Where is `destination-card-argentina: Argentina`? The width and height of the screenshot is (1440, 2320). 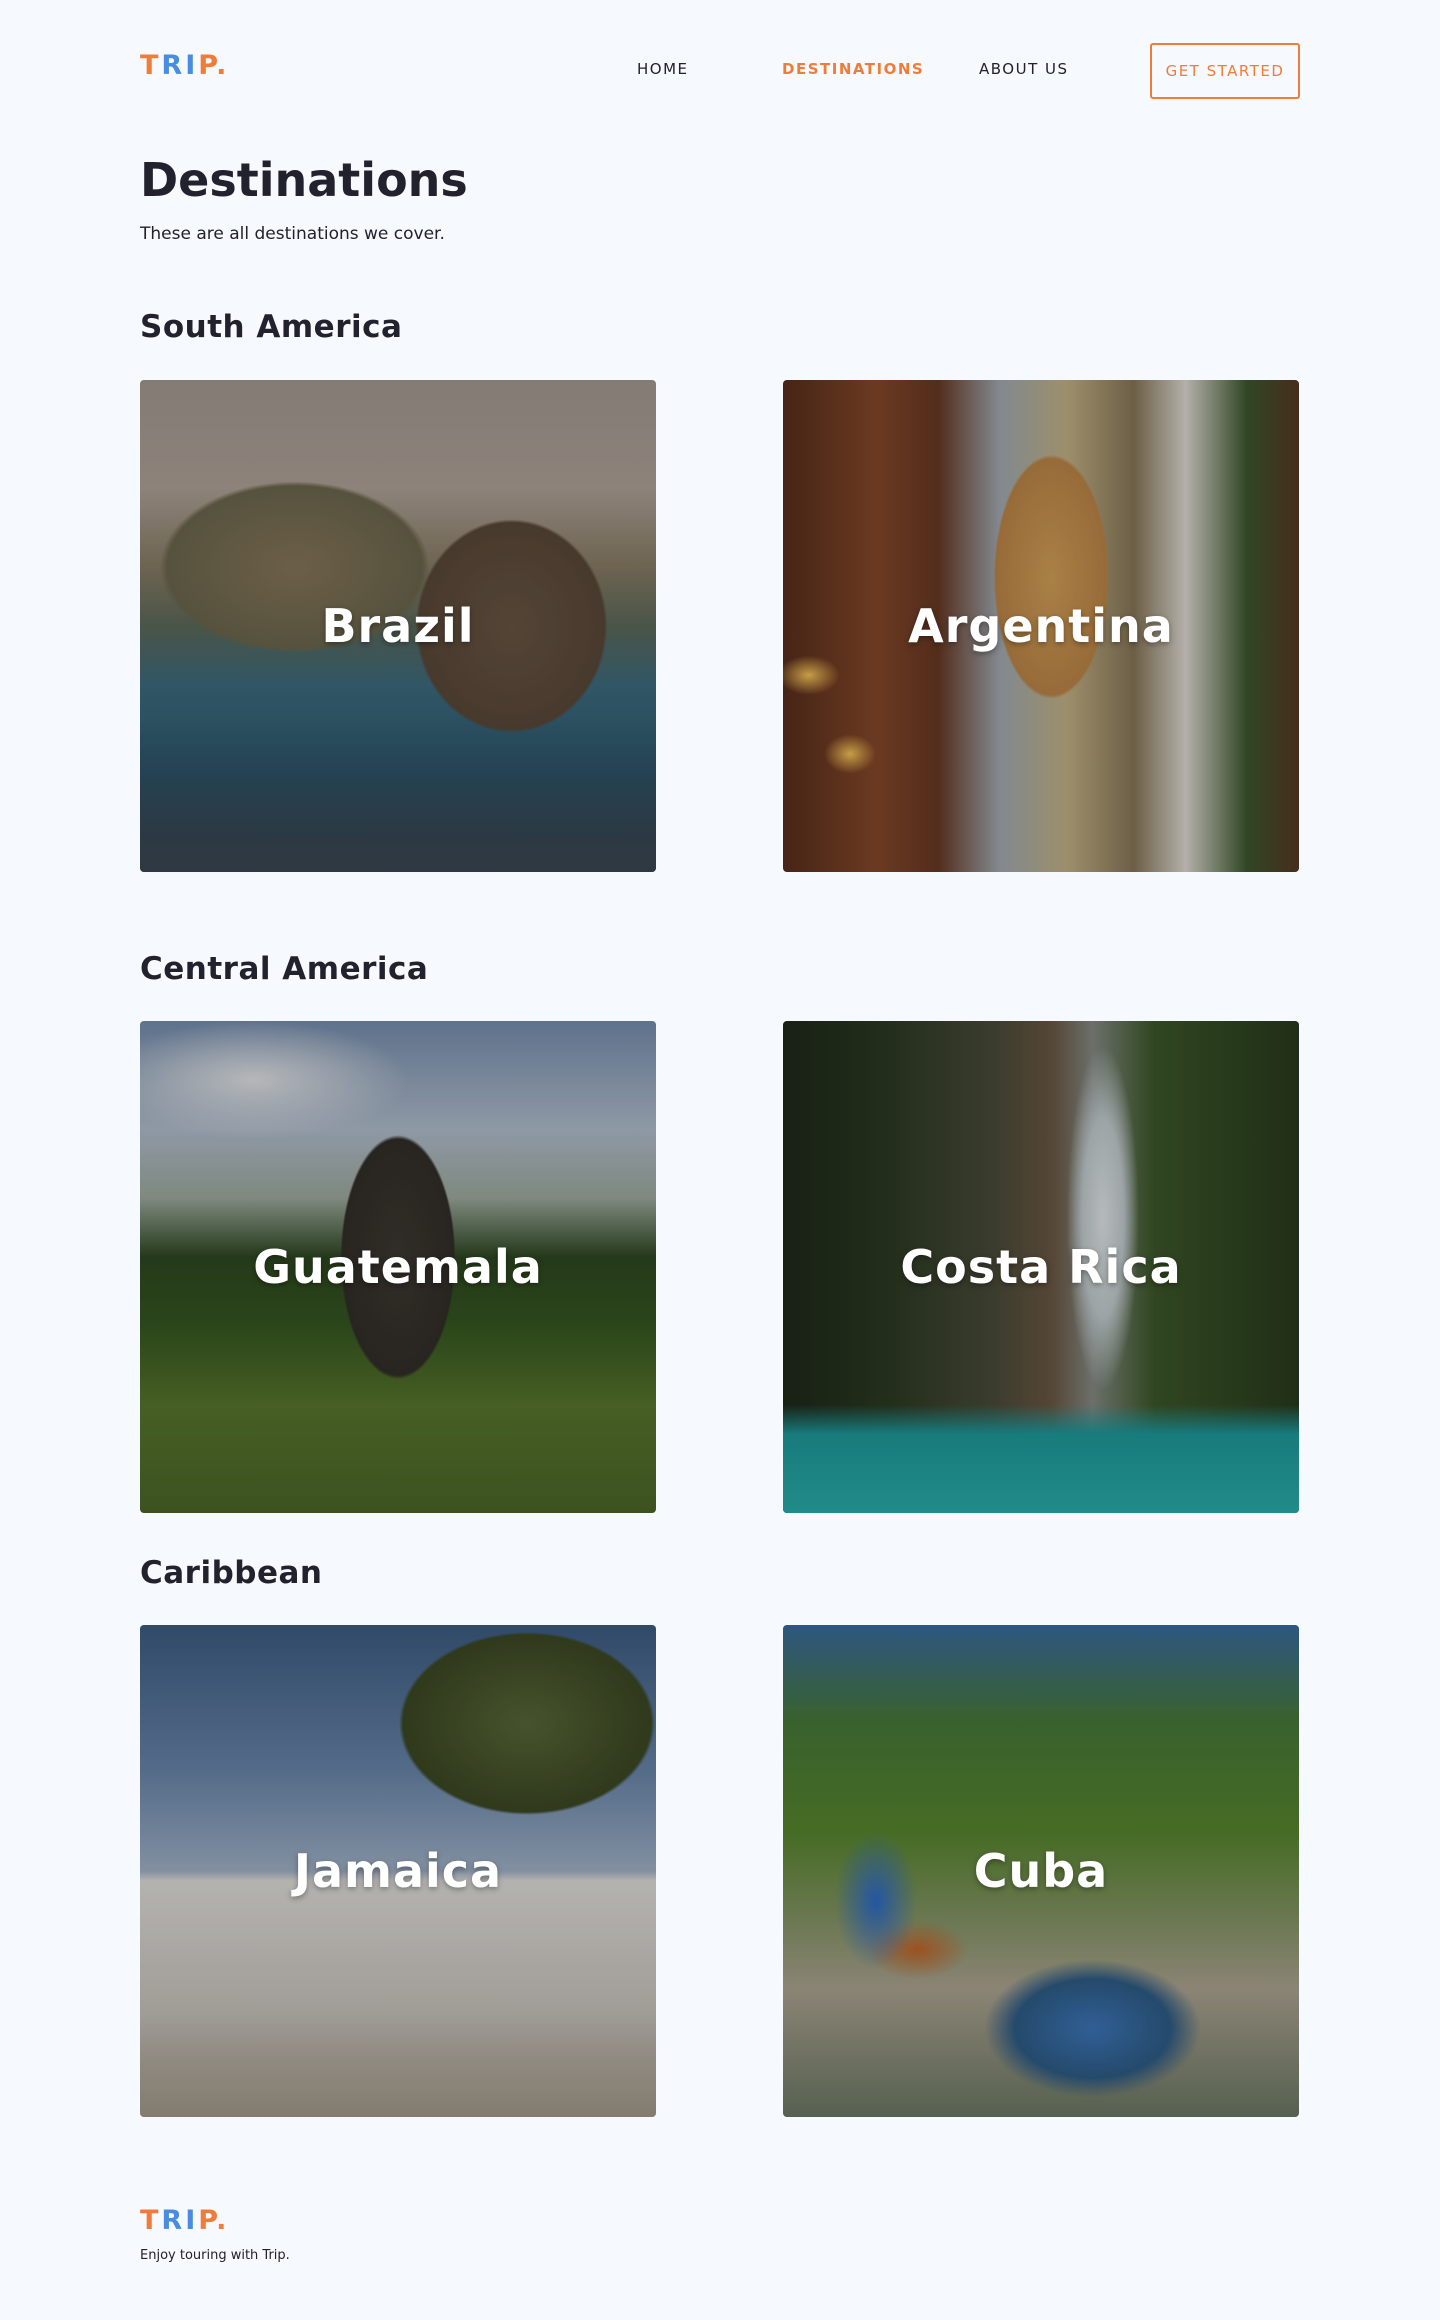
destination-card-argentina: Argentina is located at coordinates (1041, 626).